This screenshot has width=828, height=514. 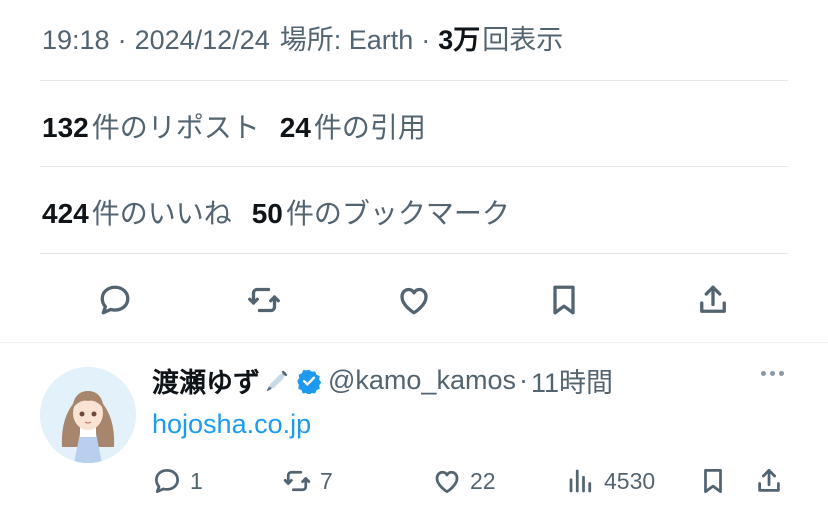 What do you see at coordinates (346, 40) in the screenshot?
I see `tweet-location: 場所: Earth` at bounding box center [346, 40].